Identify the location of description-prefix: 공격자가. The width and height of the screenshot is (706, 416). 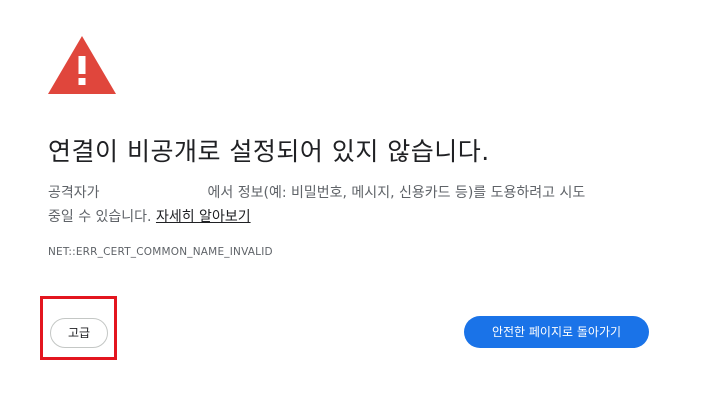
(74, 193).